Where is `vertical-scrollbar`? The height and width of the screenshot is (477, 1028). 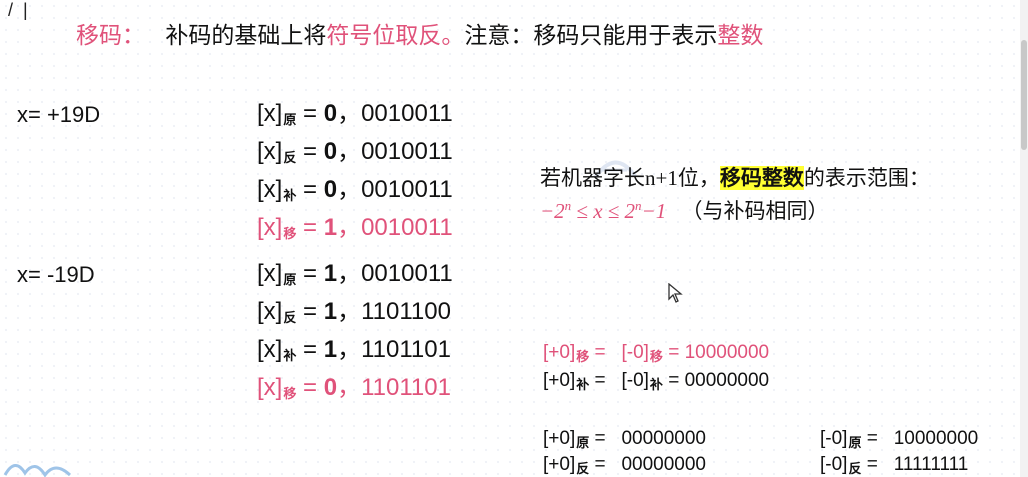
vertical-scrollbar is located at coordinates (1024, 238).